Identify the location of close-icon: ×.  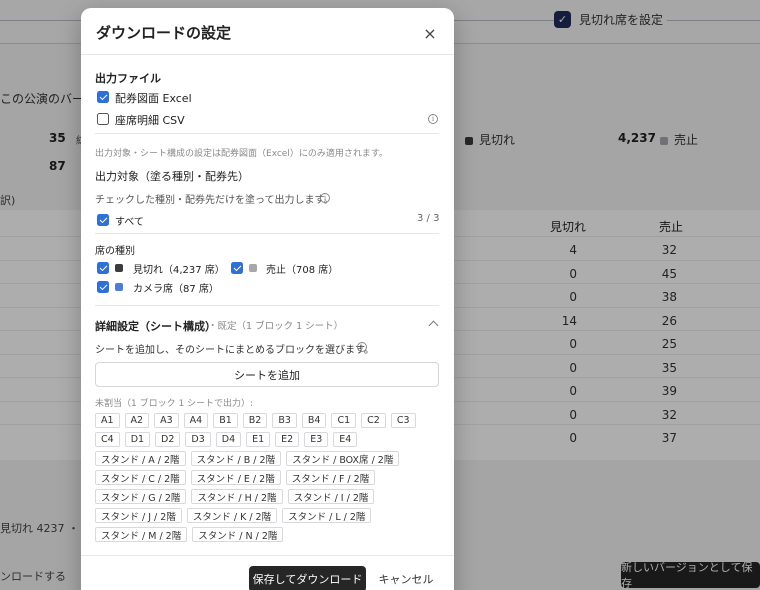
(430, 33).